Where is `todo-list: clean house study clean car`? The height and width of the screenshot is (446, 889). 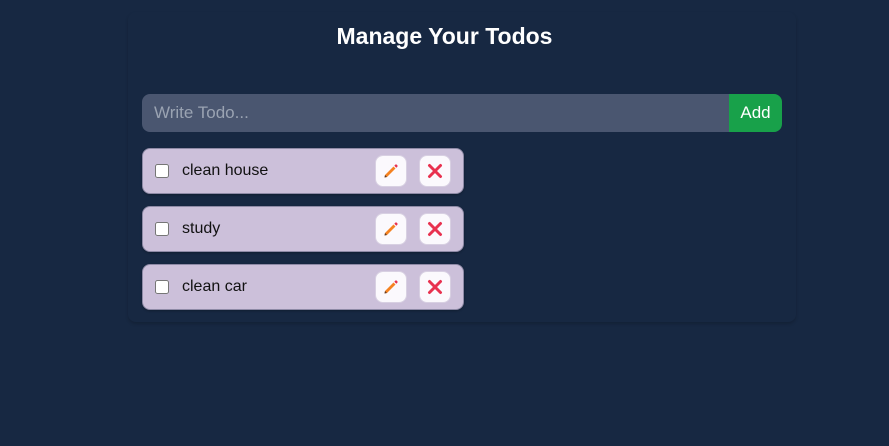 todo-list: clean house study clean car is located at coordinates (303, 235).